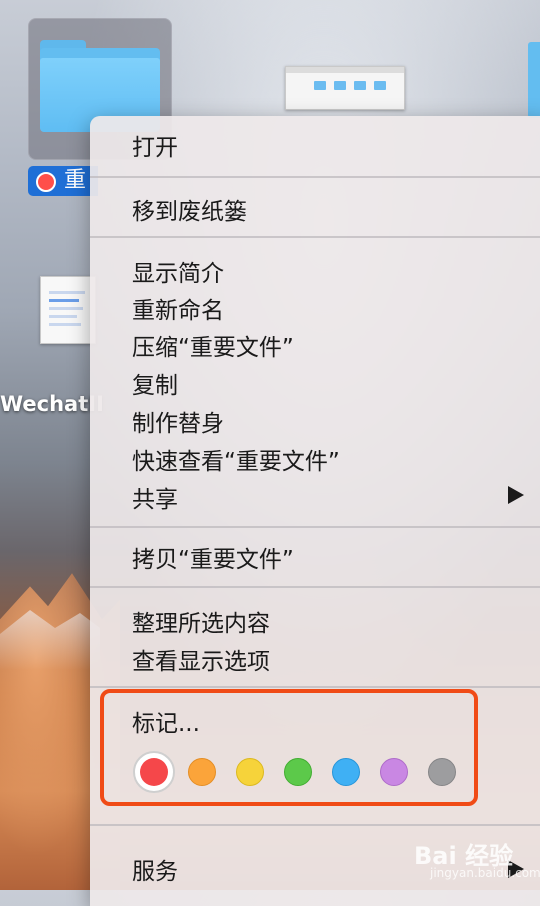 The height and width of the screenshot is (906, 540). I want to click on folder-name-label: 重, so click(63, 181).